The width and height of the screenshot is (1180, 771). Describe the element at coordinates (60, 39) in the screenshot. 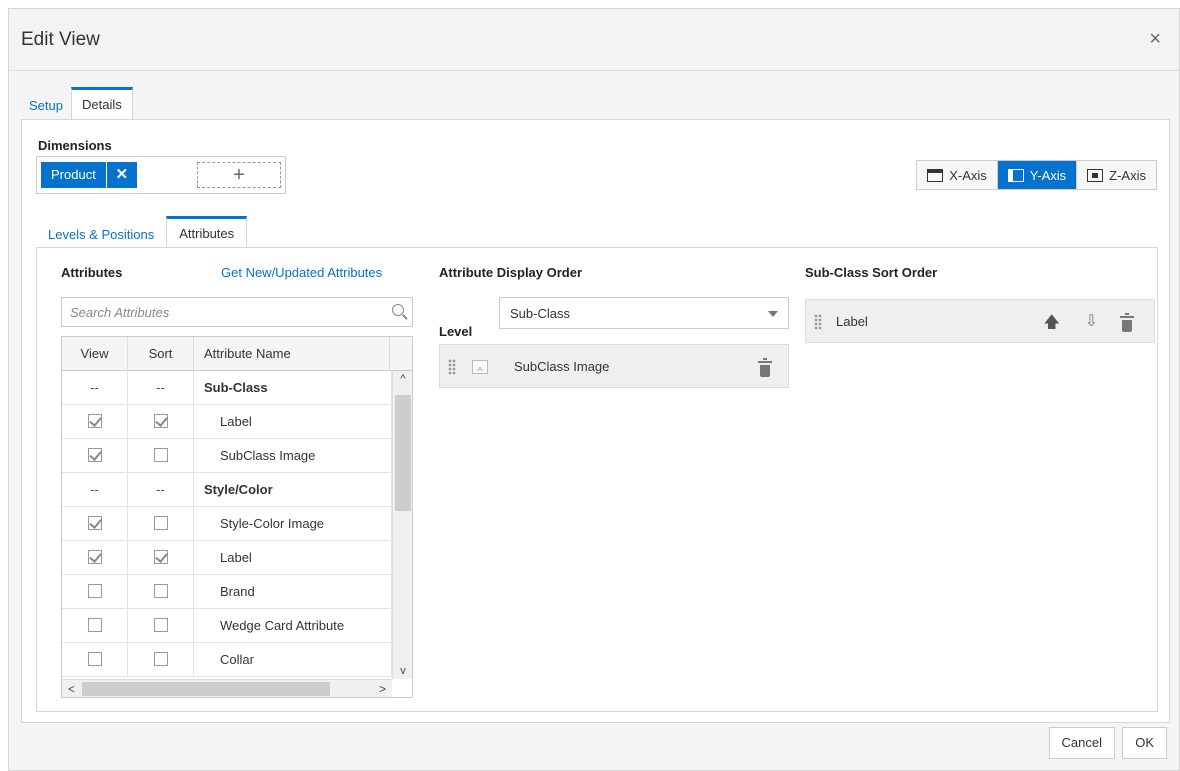

I see `dialog-title: Edit View` at that location.